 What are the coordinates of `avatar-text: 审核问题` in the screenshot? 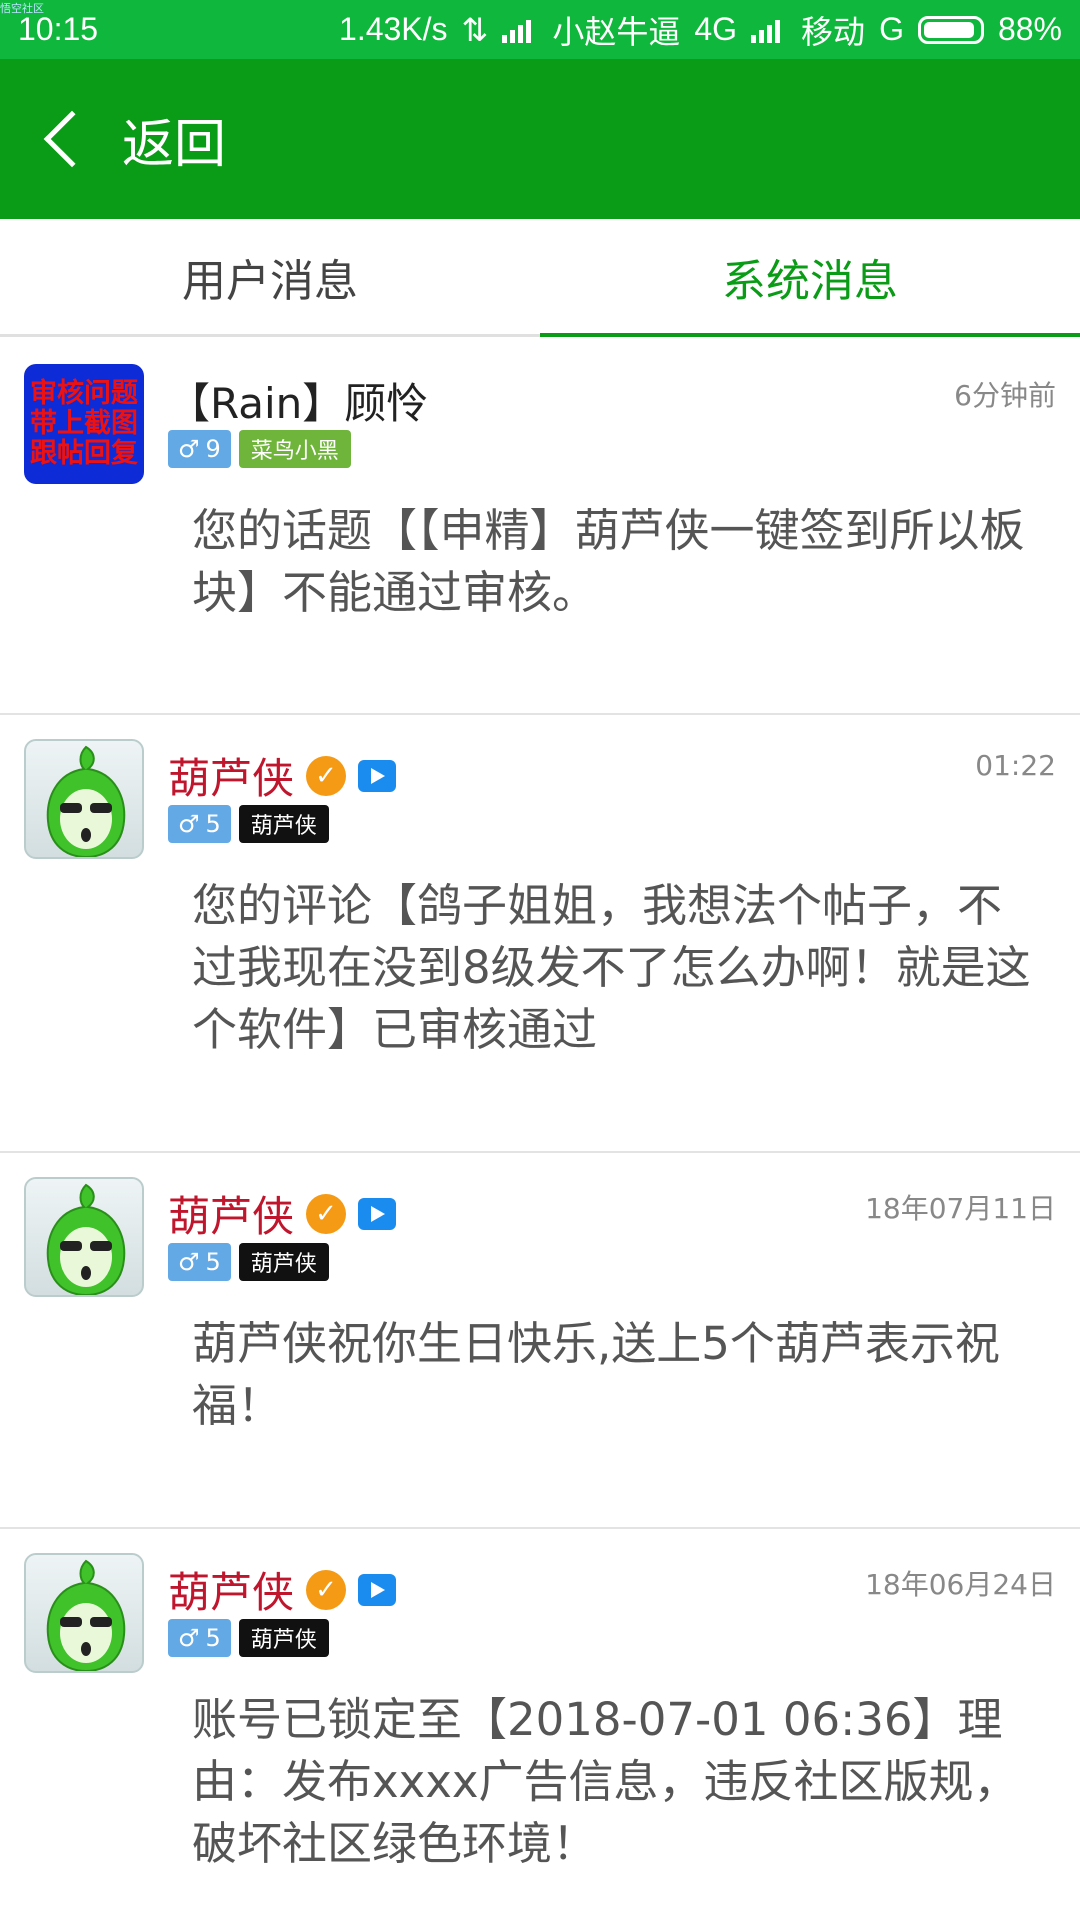 It's located at (84, 393).